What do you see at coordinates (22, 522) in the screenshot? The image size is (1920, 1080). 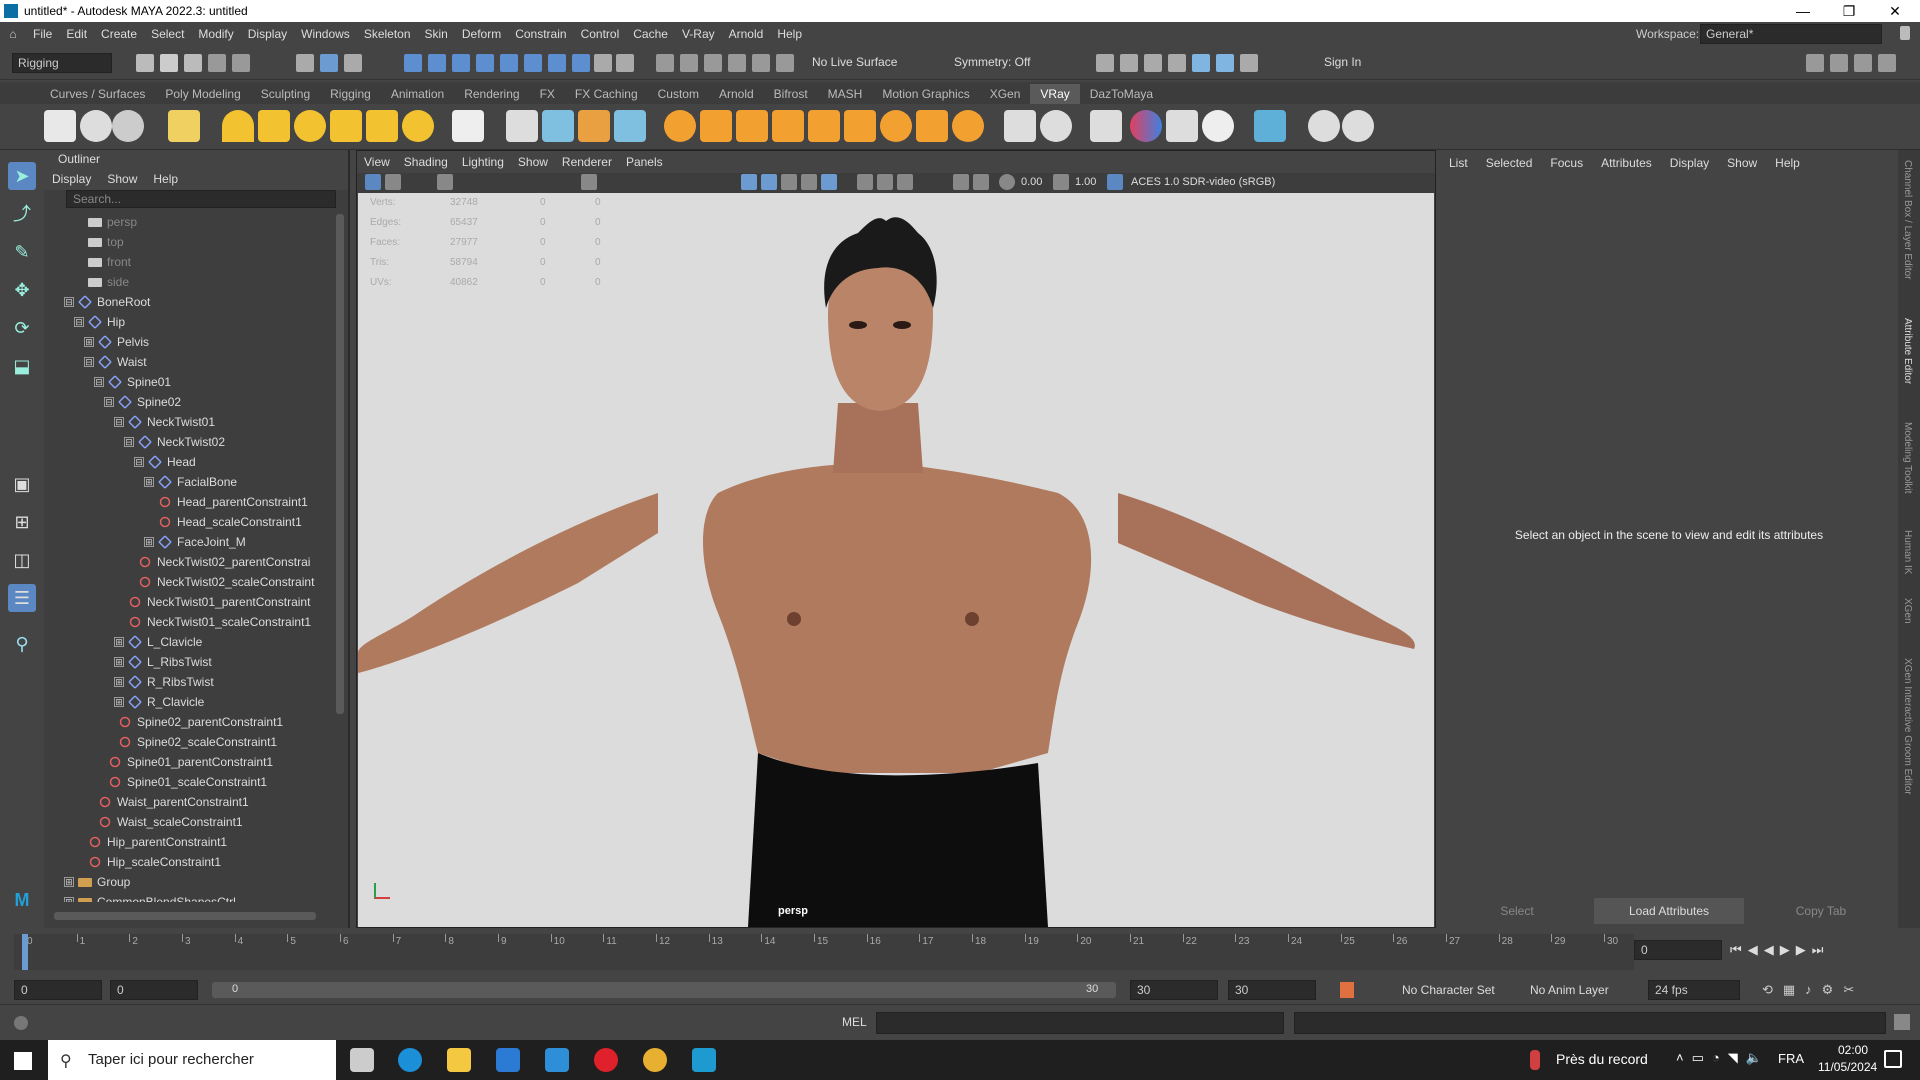 I see `four-view-icon: ⊞` at bounding box center [22, 522].